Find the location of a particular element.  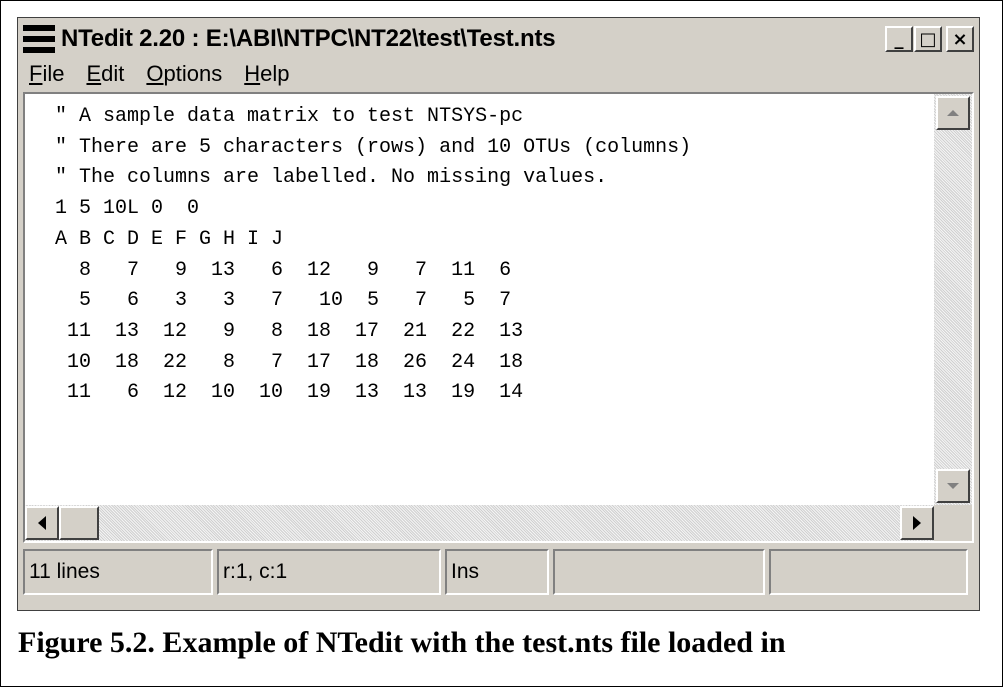

close-icon: × is located at coordinates (960, 39).